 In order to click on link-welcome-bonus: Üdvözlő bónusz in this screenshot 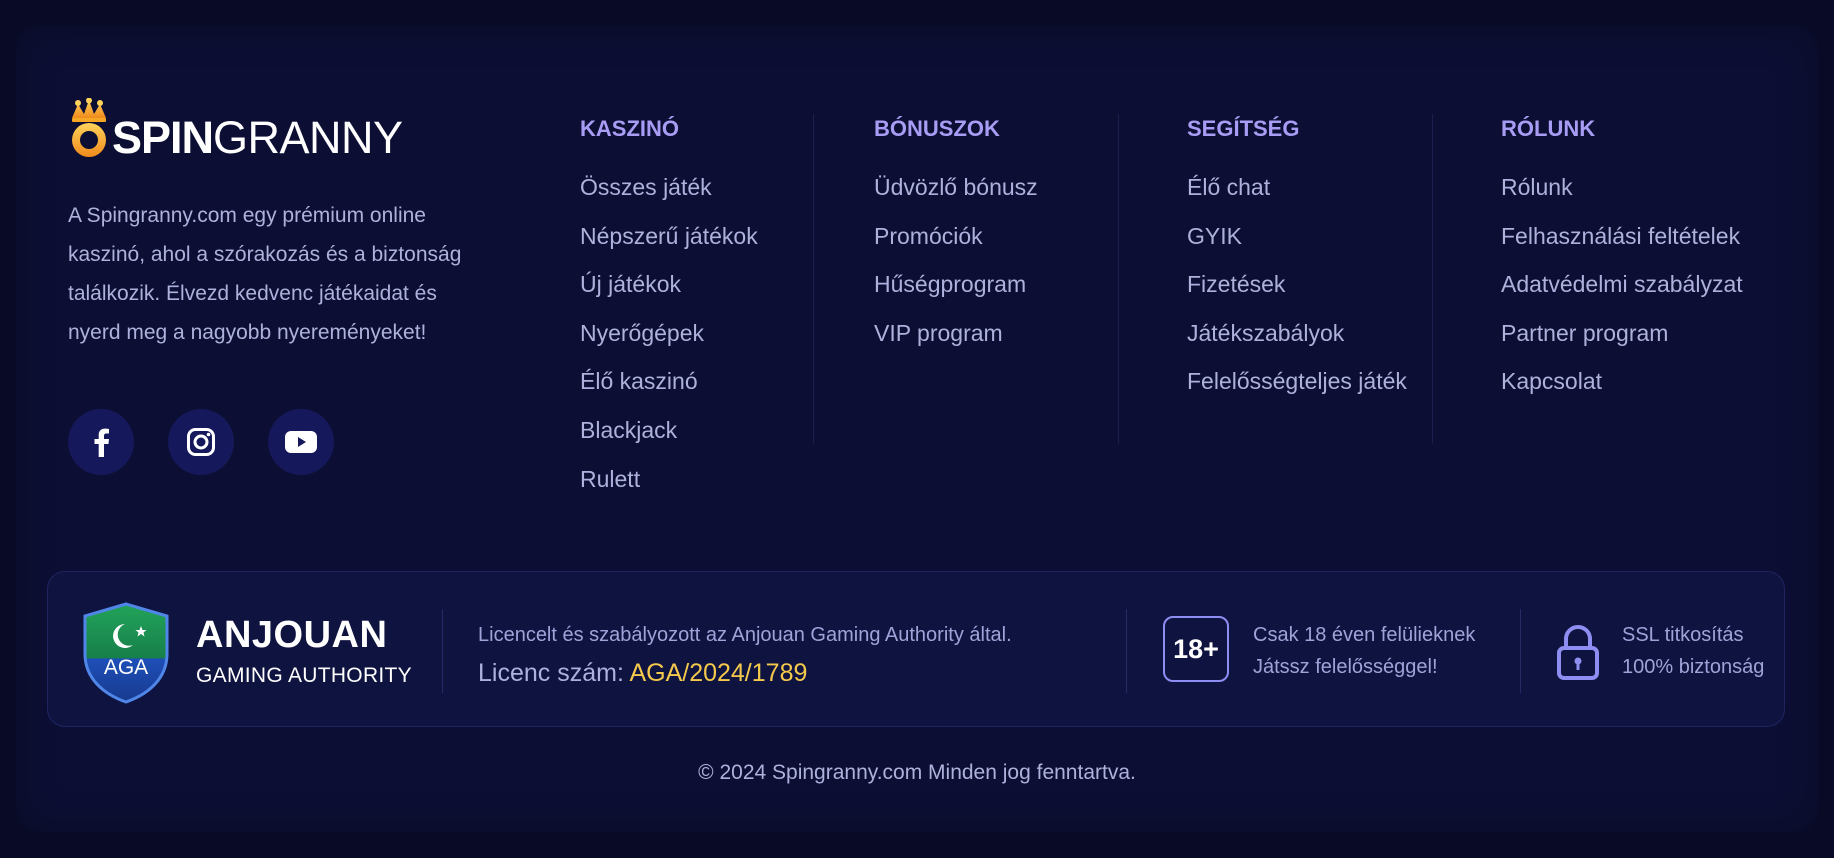, I will do `click(956, 187)`.